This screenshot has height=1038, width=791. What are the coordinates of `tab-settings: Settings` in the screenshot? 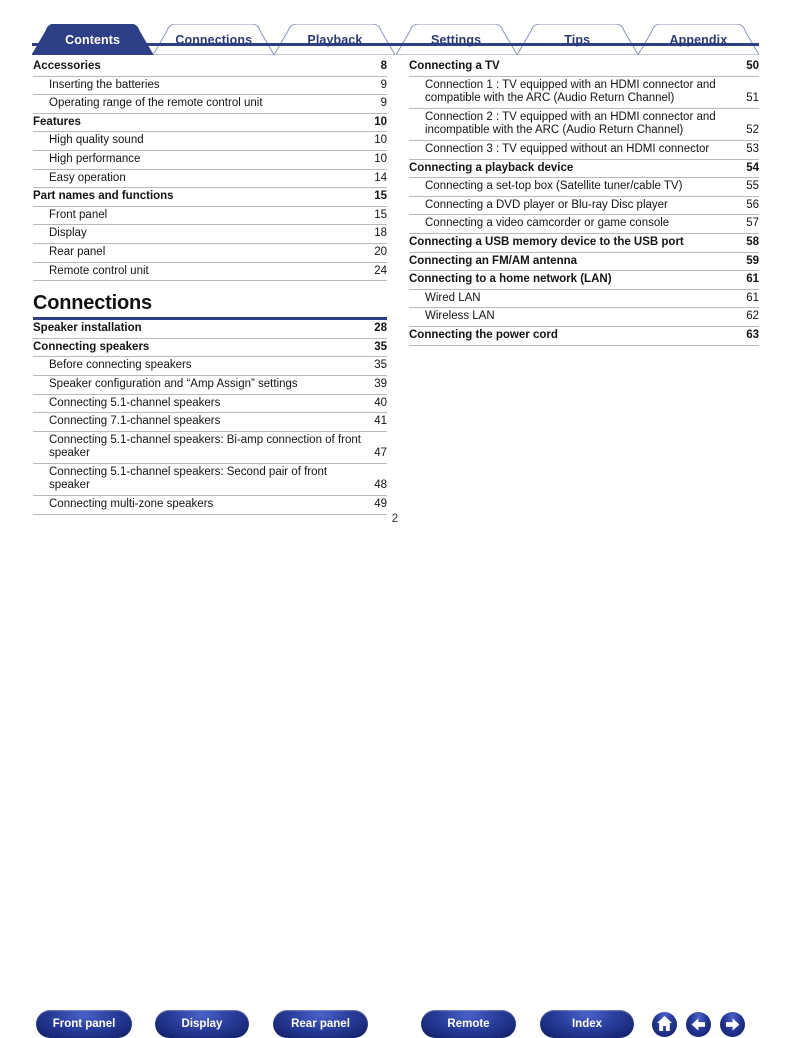 It's located at (456, 39).